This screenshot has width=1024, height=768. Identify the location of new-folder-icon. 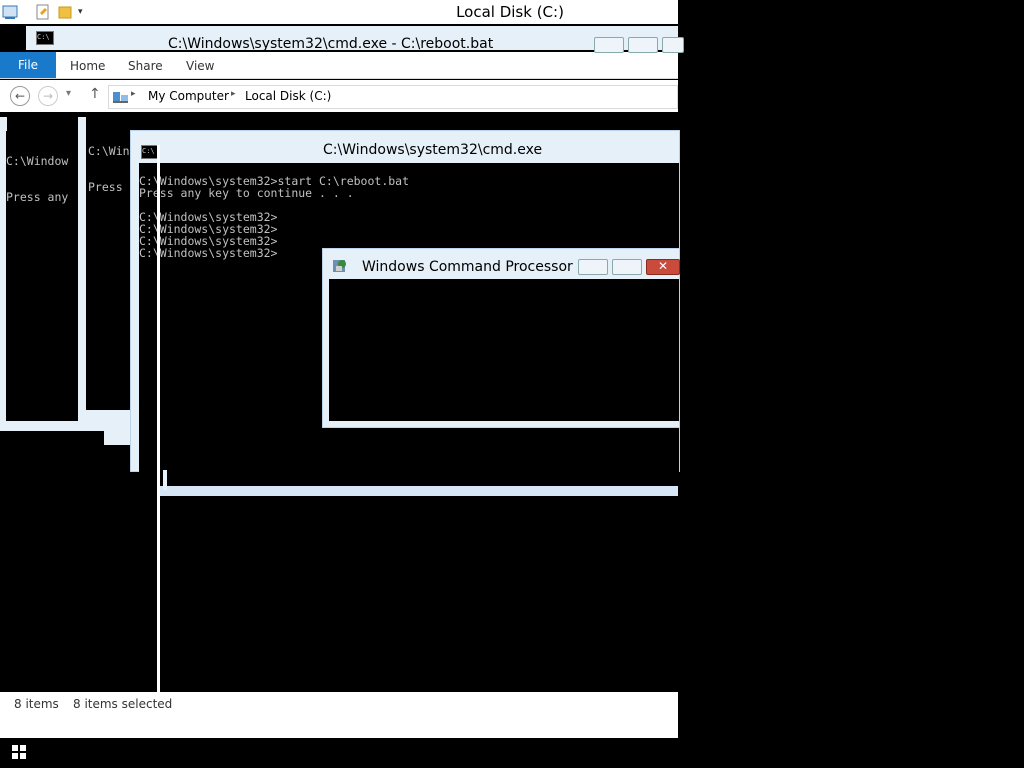
(65, 12).